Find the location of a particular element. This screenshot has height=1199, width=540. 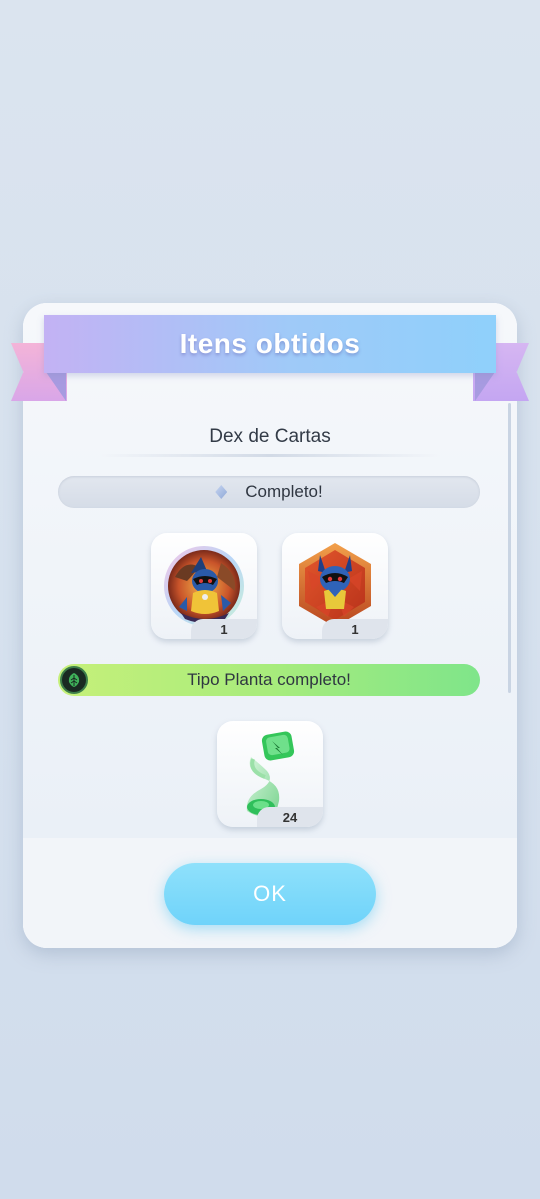

type-completion-text: Tipo Planta completo! is located at coordinates (269, 679).